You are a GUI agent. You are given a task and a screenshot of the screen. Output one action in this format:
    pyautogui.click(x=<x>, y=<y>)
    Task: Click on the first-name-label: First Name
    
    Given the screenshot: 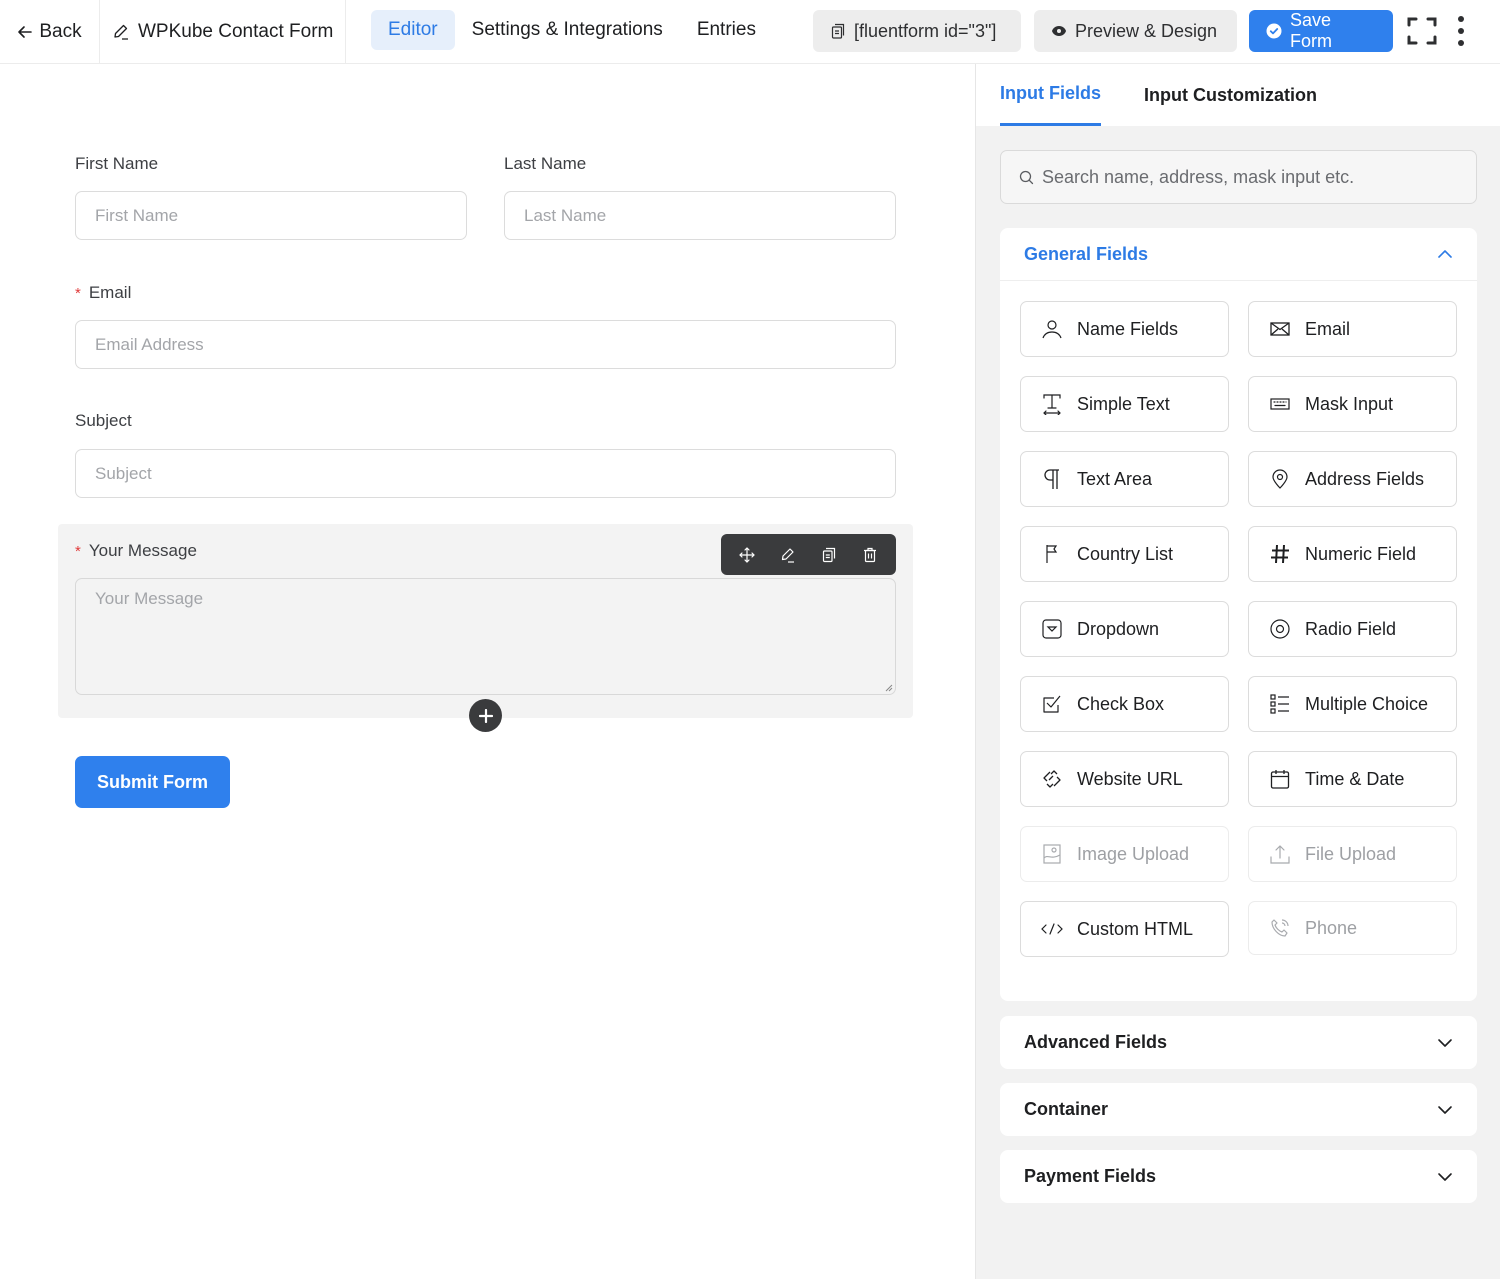 What is the action you would take?
    pyautogui.click(x=117, y=163)
    